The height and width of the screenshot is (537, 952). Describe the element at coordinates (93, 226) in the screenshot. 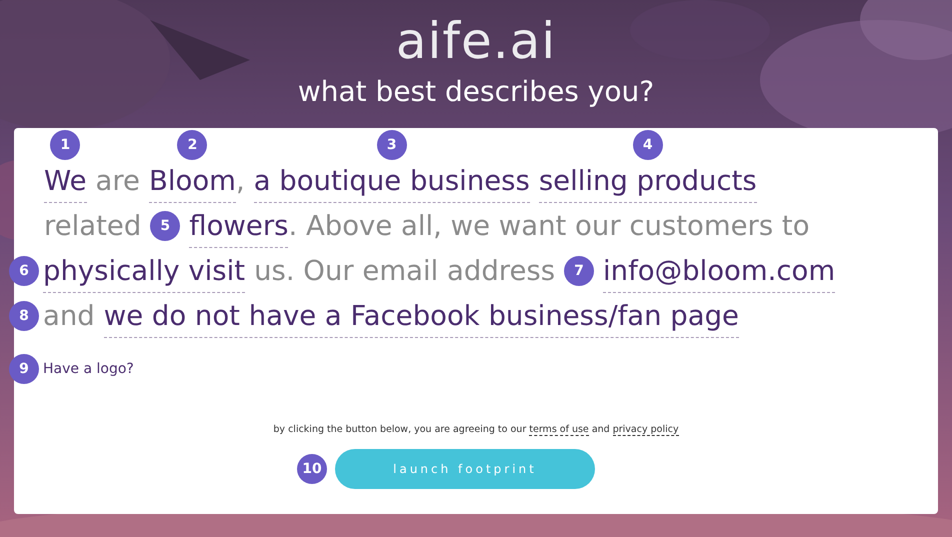

I see `sentence-text: related` at that location.